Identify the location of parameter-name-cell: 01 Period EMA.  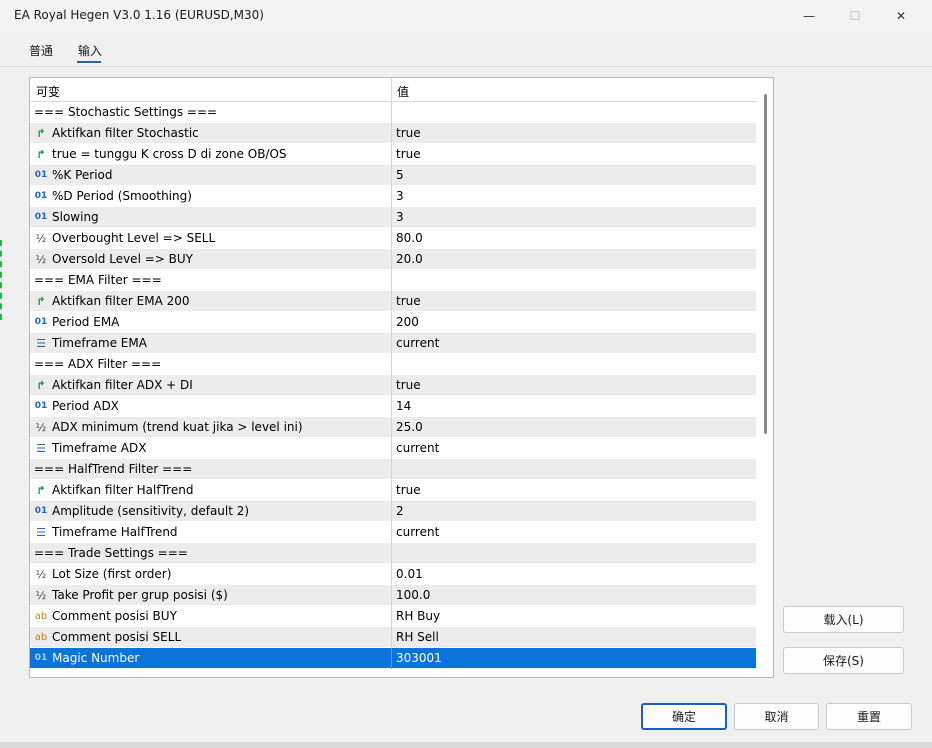
(210, 322).